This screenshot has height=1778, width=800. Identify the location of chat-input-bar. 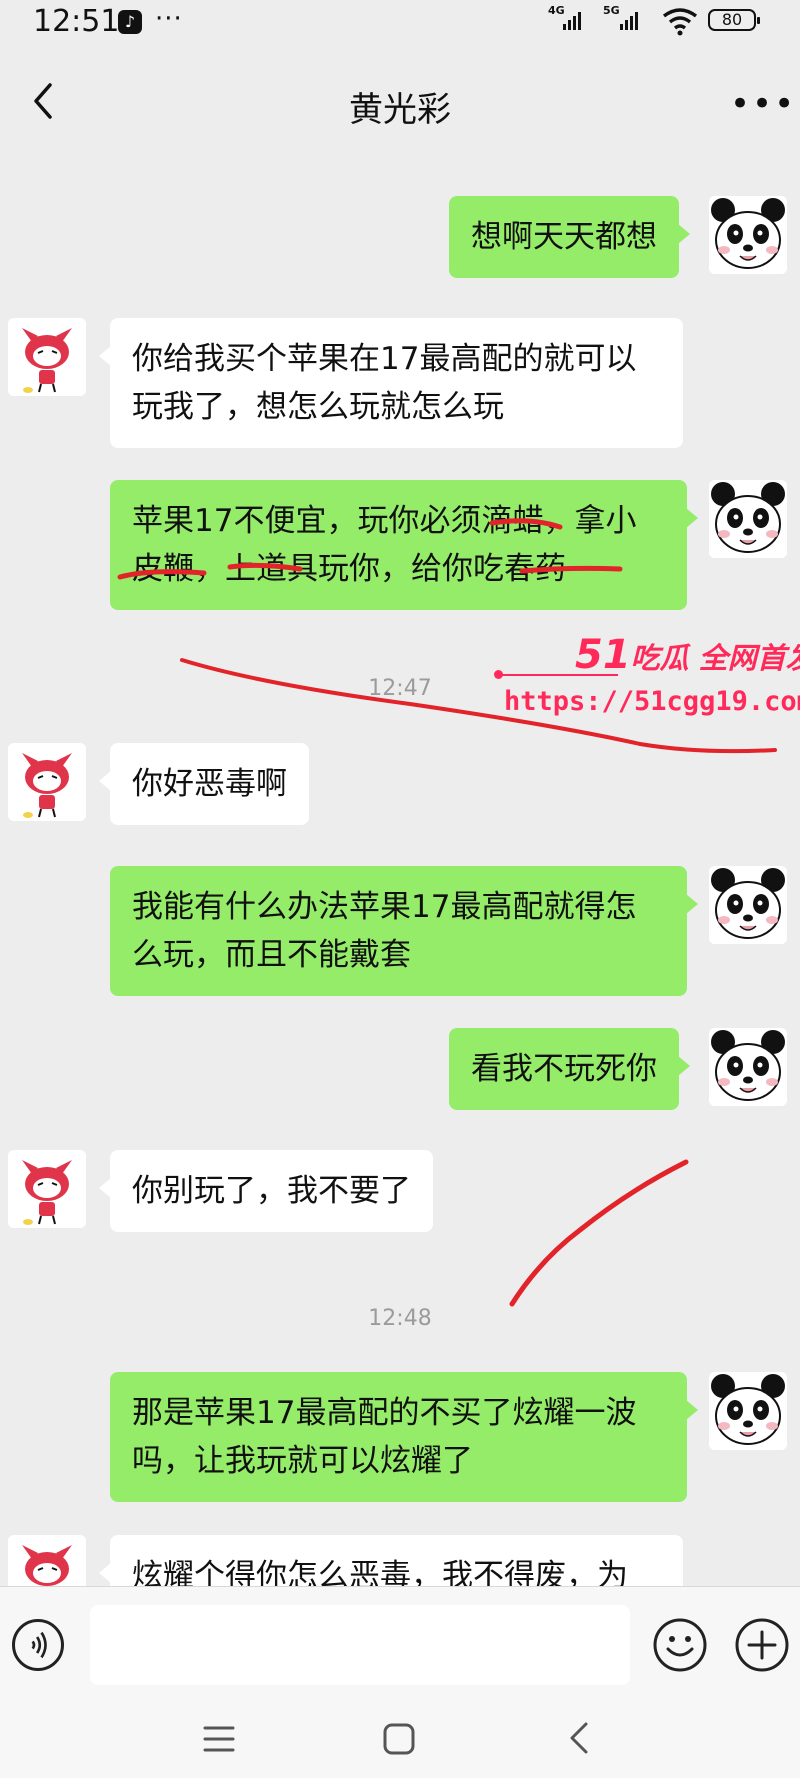
(400, 1642).